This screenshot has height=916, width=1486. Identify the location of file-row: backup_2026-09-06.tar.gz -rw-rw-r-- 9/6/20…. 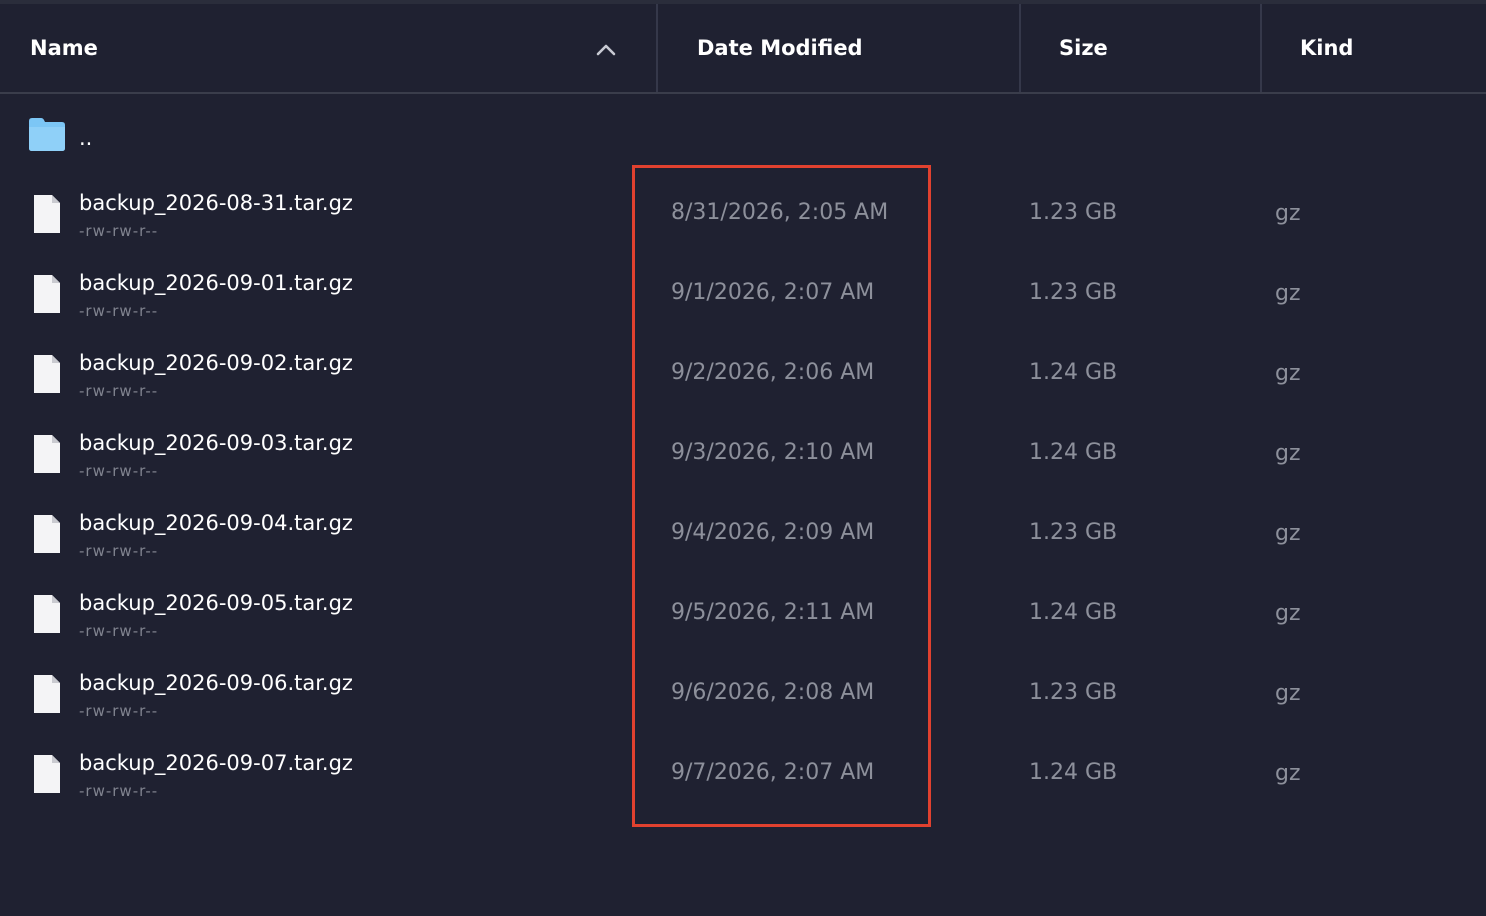
(743, 695).